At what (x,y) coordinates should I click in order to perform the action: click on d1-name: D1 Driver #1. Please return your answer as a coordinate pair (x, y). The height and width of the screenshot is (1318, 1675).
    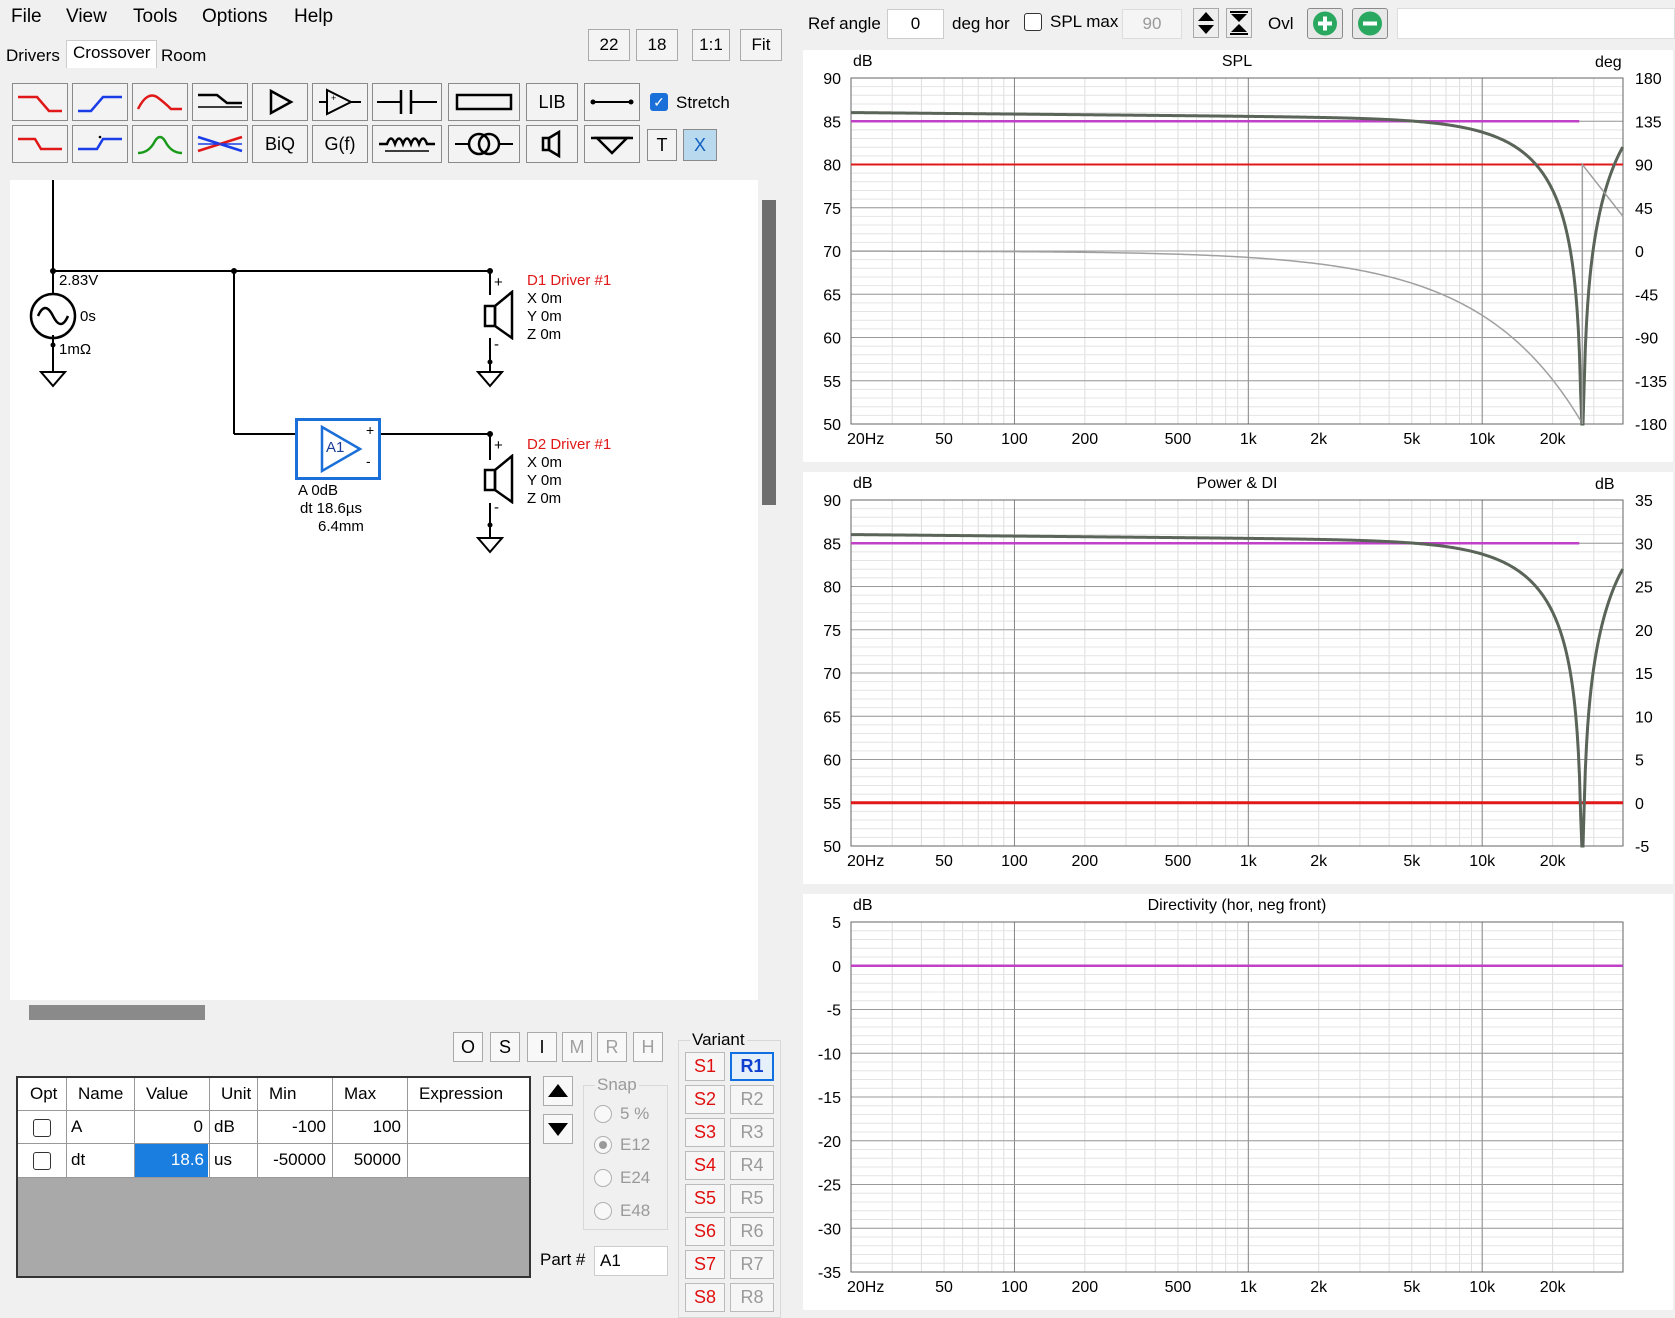
    Looking at the image, I should click on (569, 280).